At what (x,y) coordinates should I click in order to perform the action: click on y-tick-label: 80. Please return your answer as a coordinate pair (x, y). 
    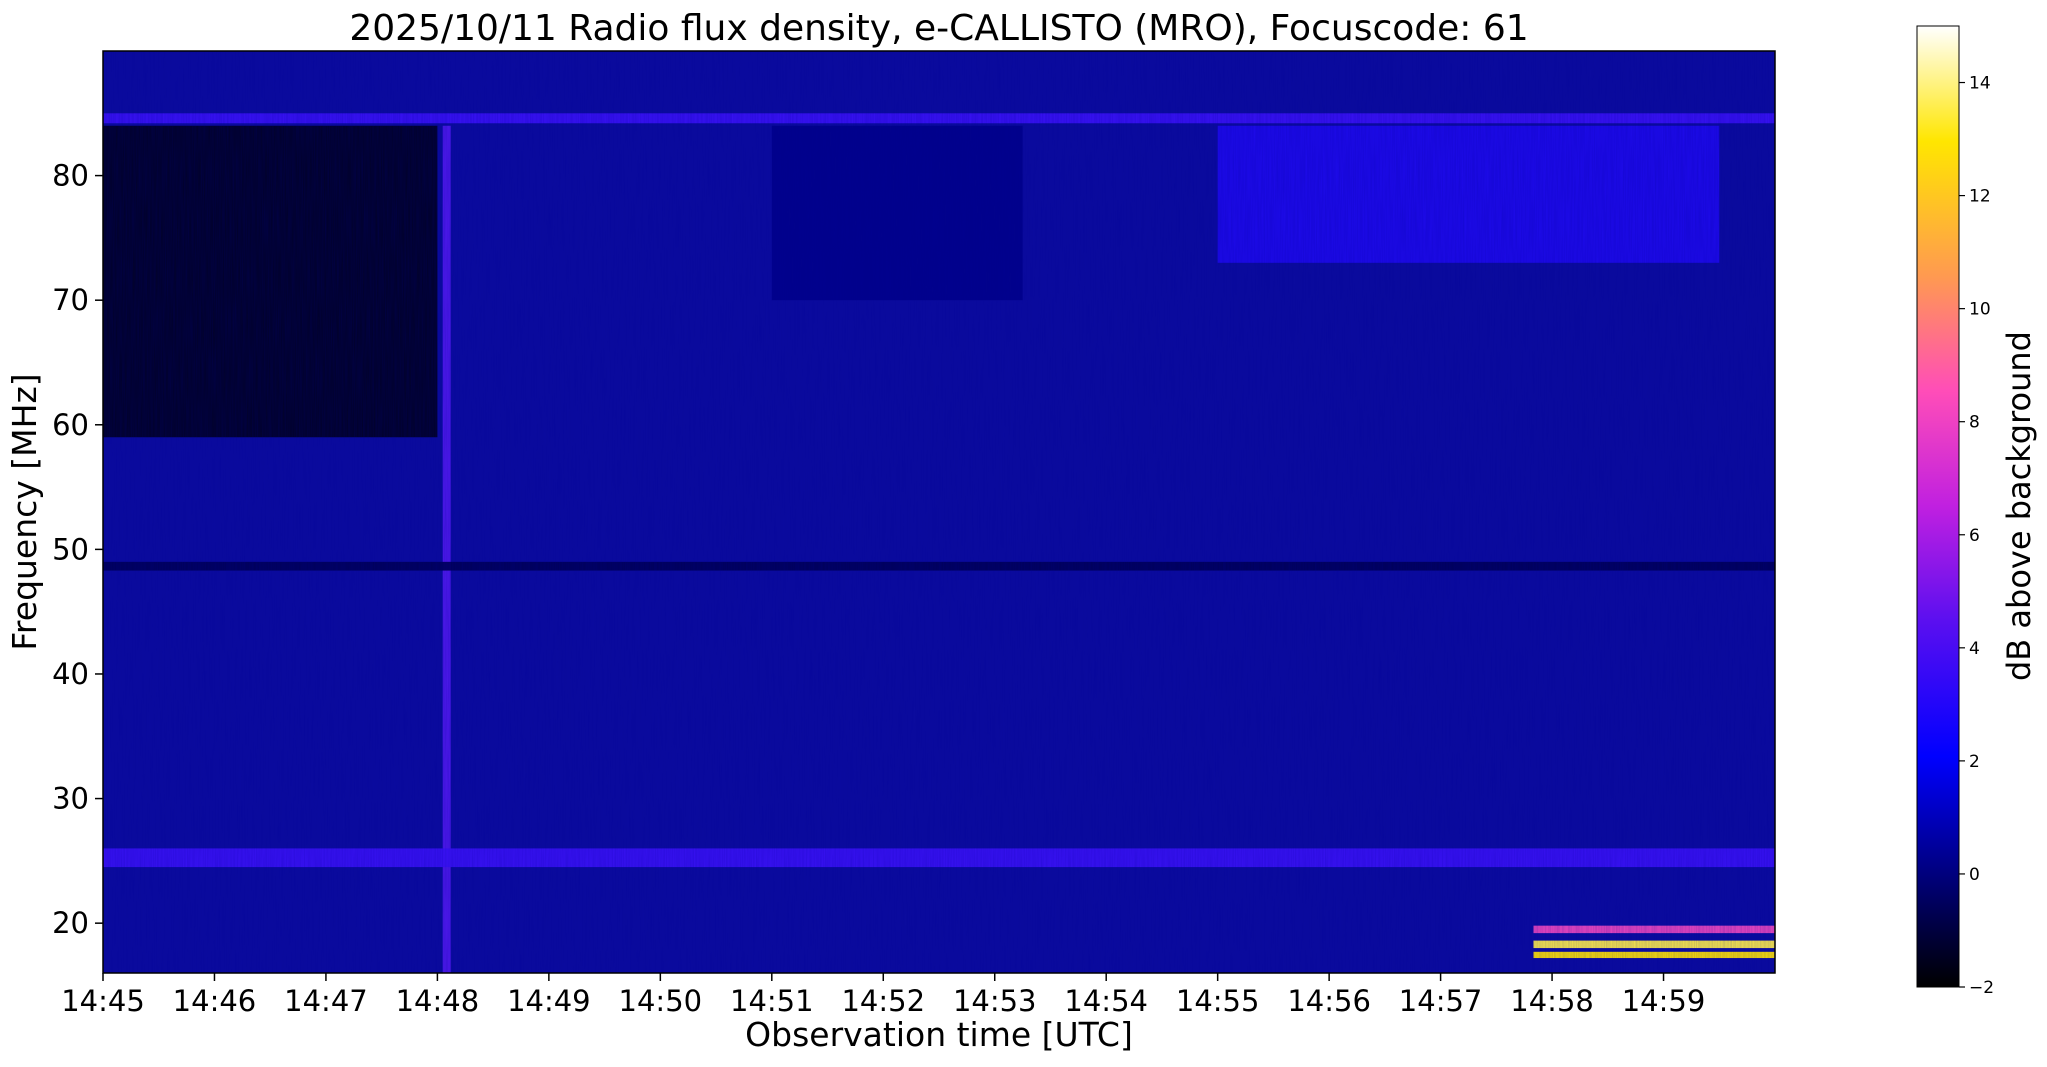
    Looking at the image, I should click on (70, 176).